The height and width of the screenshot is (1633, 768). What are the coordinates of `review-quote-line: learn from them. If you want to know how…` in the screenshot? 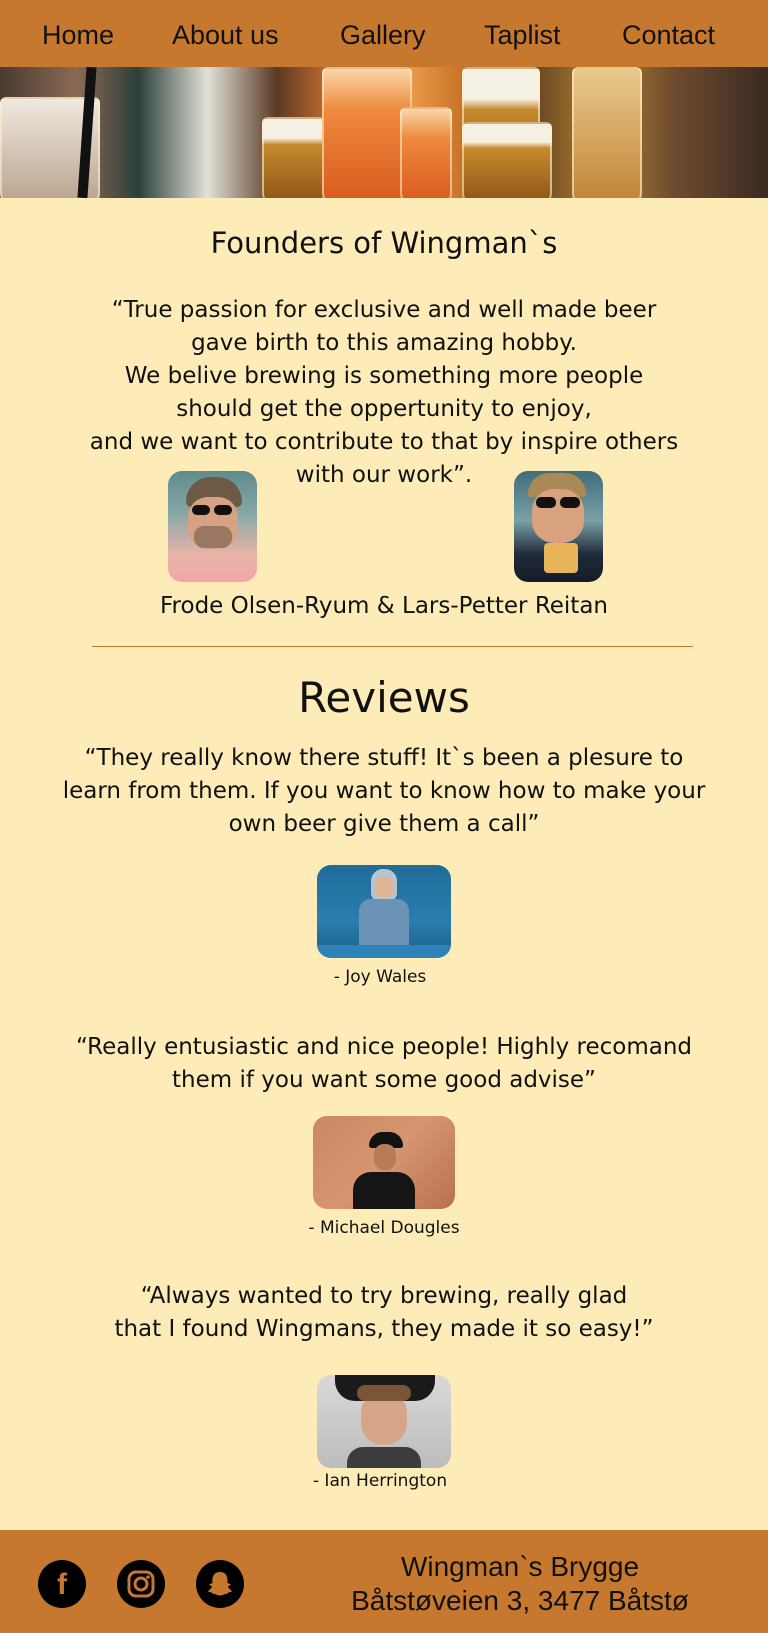 It's located at (384, 791).